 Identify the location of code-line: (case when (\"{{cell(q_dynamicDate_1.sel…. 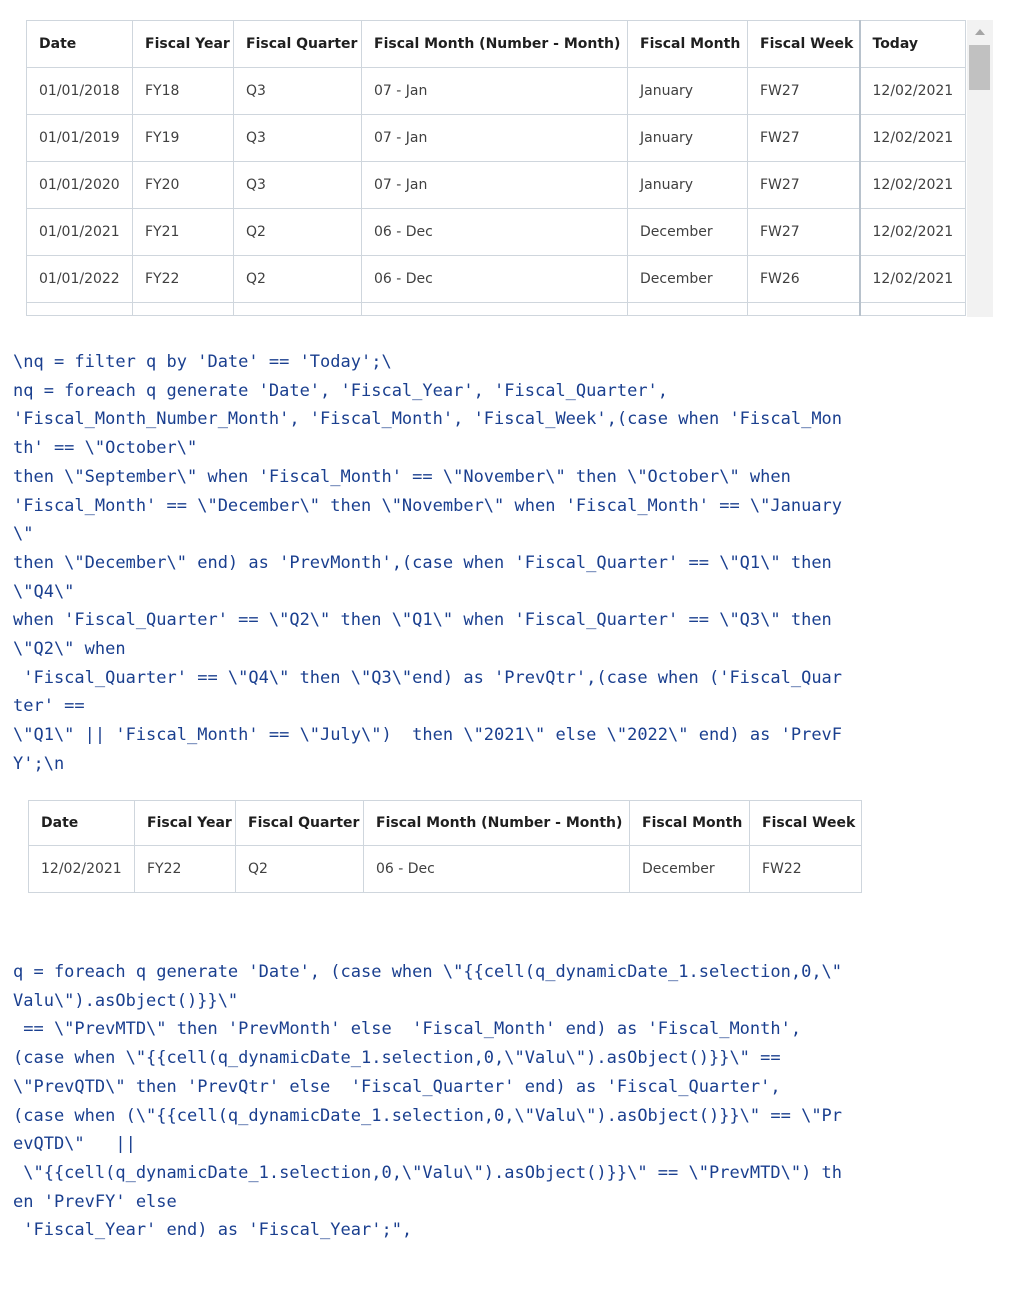
(428, 1115).